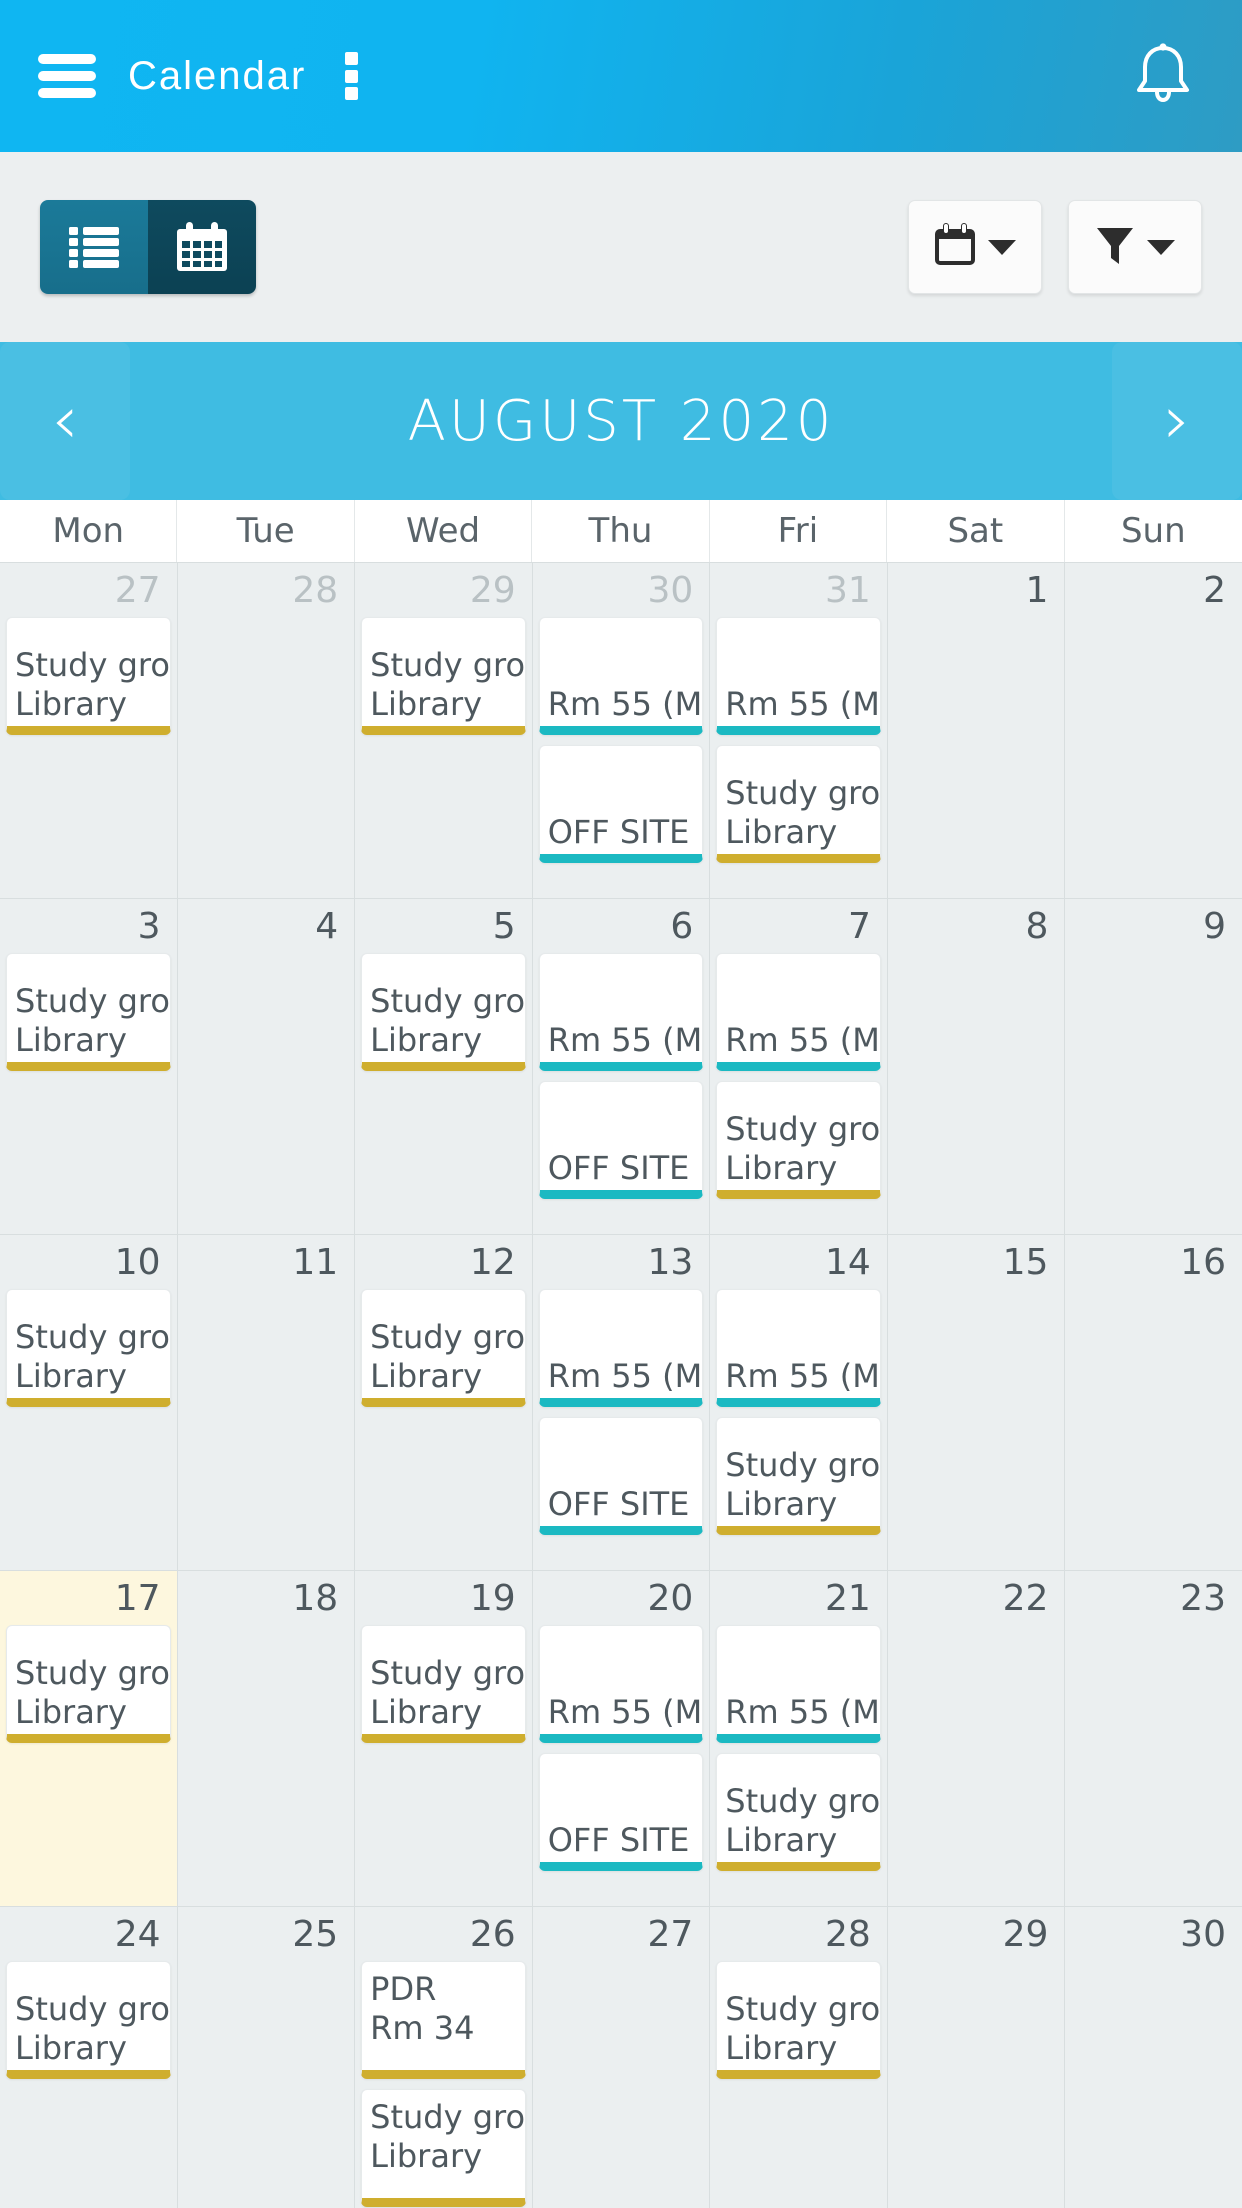 The height and width of the screenshot is (2208, 1242). I want to click on day-cell-30: 30 Rm 55 (M OFF SITE, so click(621, 730).